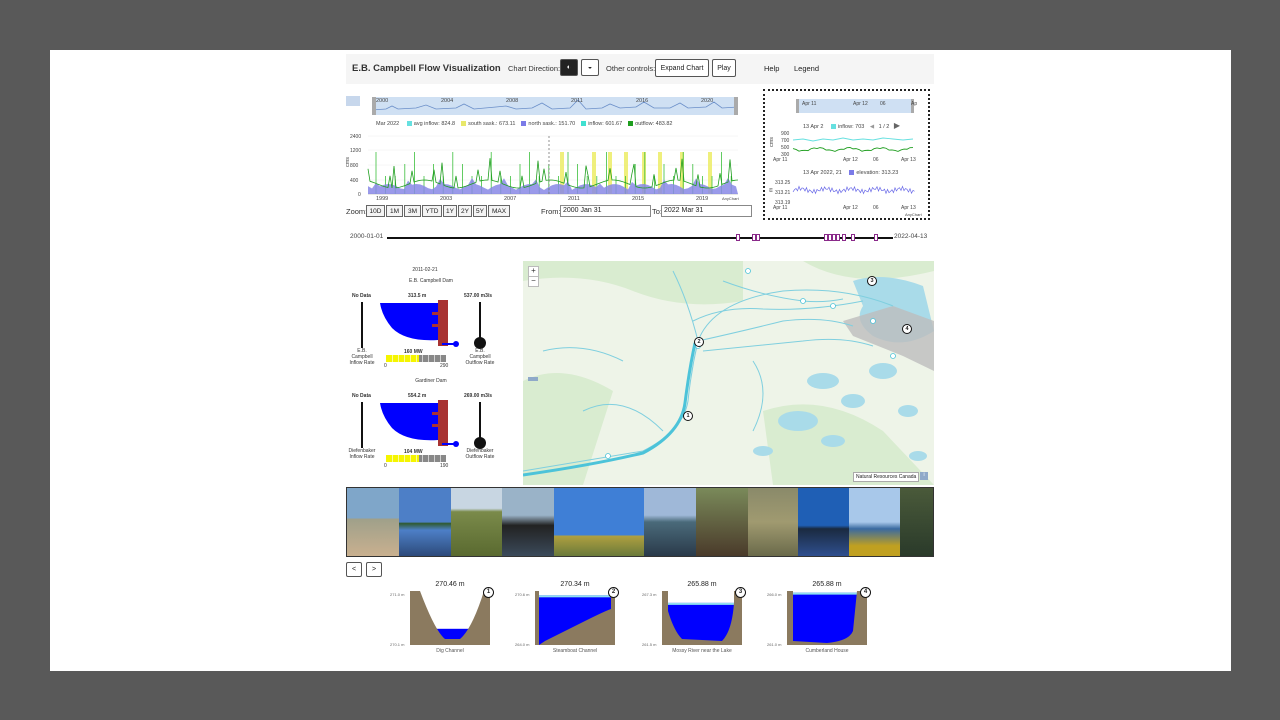 The width and height of the screenshot is (1280, 720). I want to click on detail-top-value: 703, so click(860, 127).